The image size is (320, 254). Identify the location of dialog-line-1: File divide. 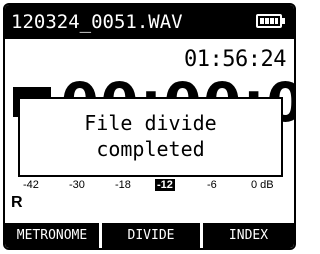
(150, 123).